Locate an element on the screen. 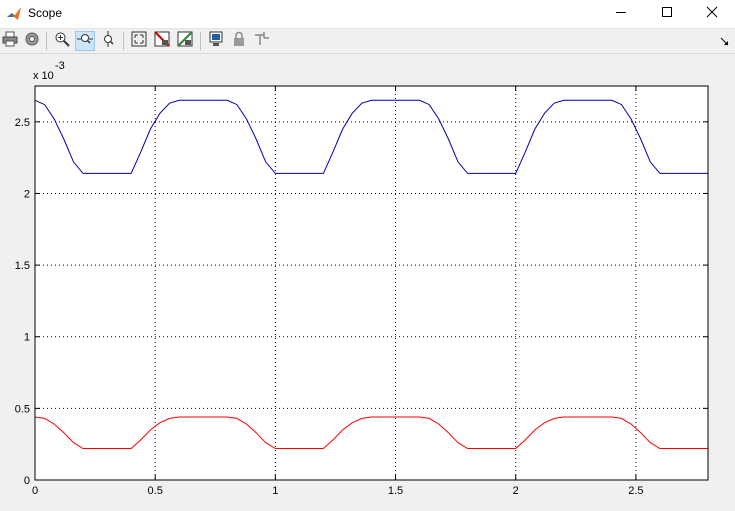 The image size is (735, 511). x-tick-label: 0.5 is located at coordinates (155, 491).